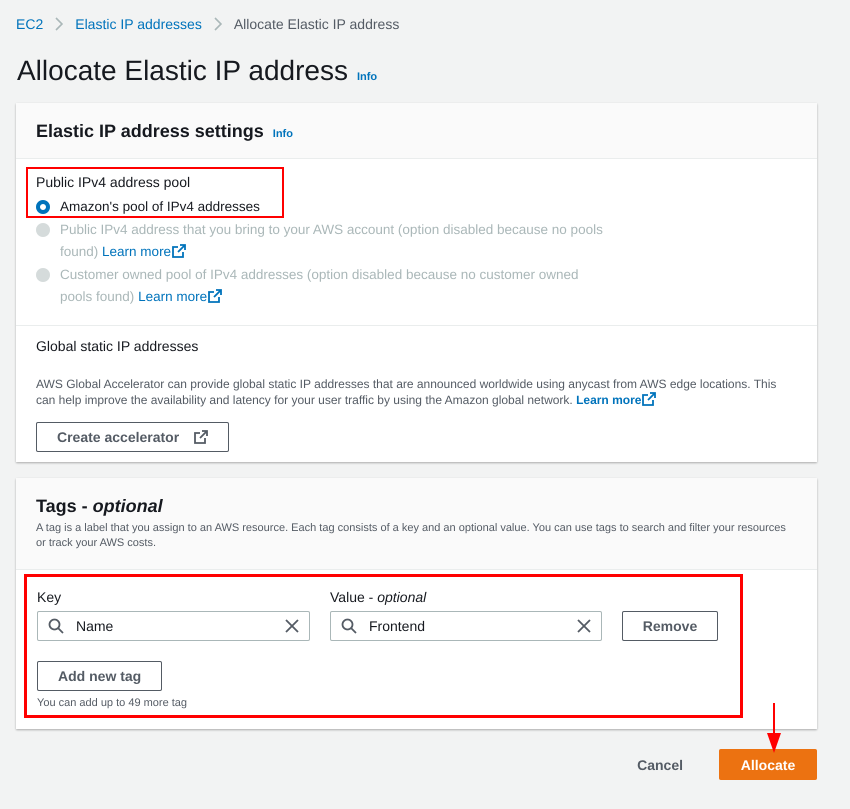  Describe the element at coordinates (320, 286) in the screenshot. I see `radio-label: Customer owned pool of IPv4 addresses (option disabled because no customer owned pools found) Learn more` at that location.